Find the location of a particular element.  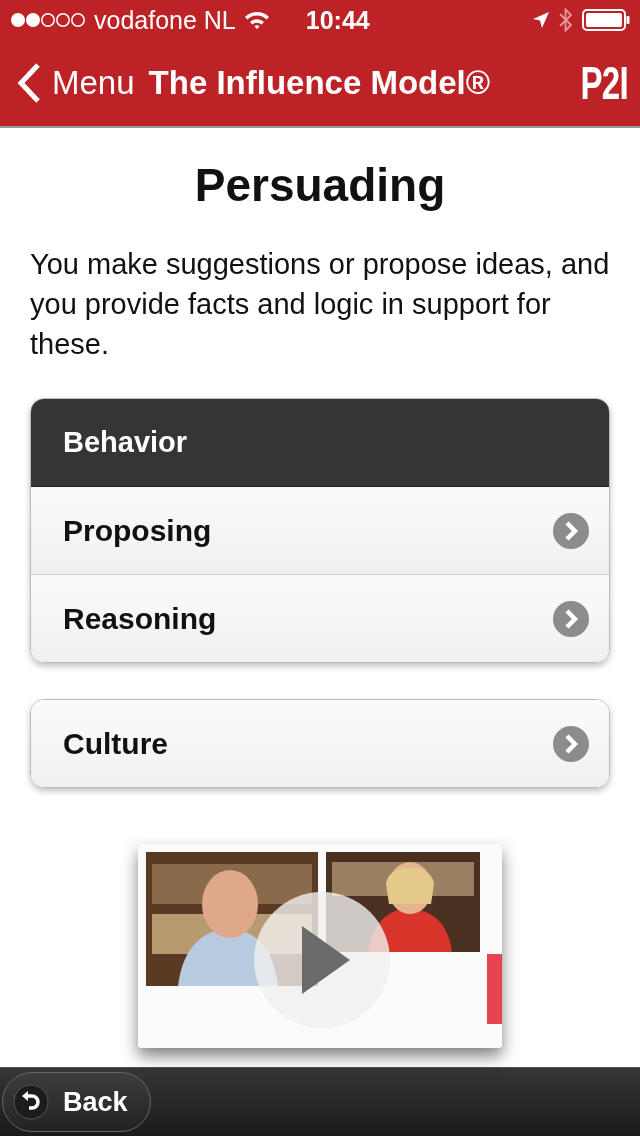

screen-title: The Influence Model® is located at coordinates (319, 83).